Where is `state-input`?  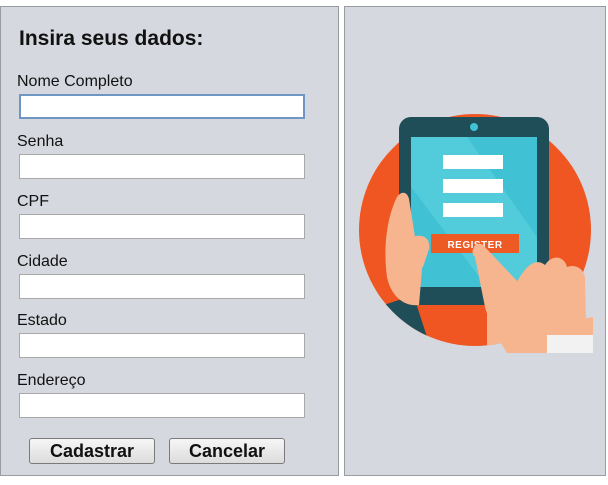
state-input is located at coordinates (162, 345).